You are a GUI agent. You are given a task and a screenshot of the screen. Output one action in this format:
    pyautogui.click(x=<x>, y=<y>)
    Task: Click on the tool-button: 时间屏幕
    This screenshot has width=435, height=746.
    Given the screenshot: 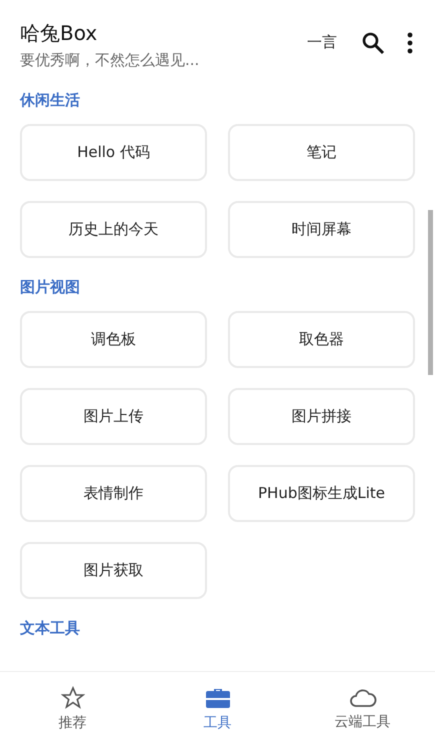 What is the action you would take?
    pyautogui.click(x=321, y=229)
    